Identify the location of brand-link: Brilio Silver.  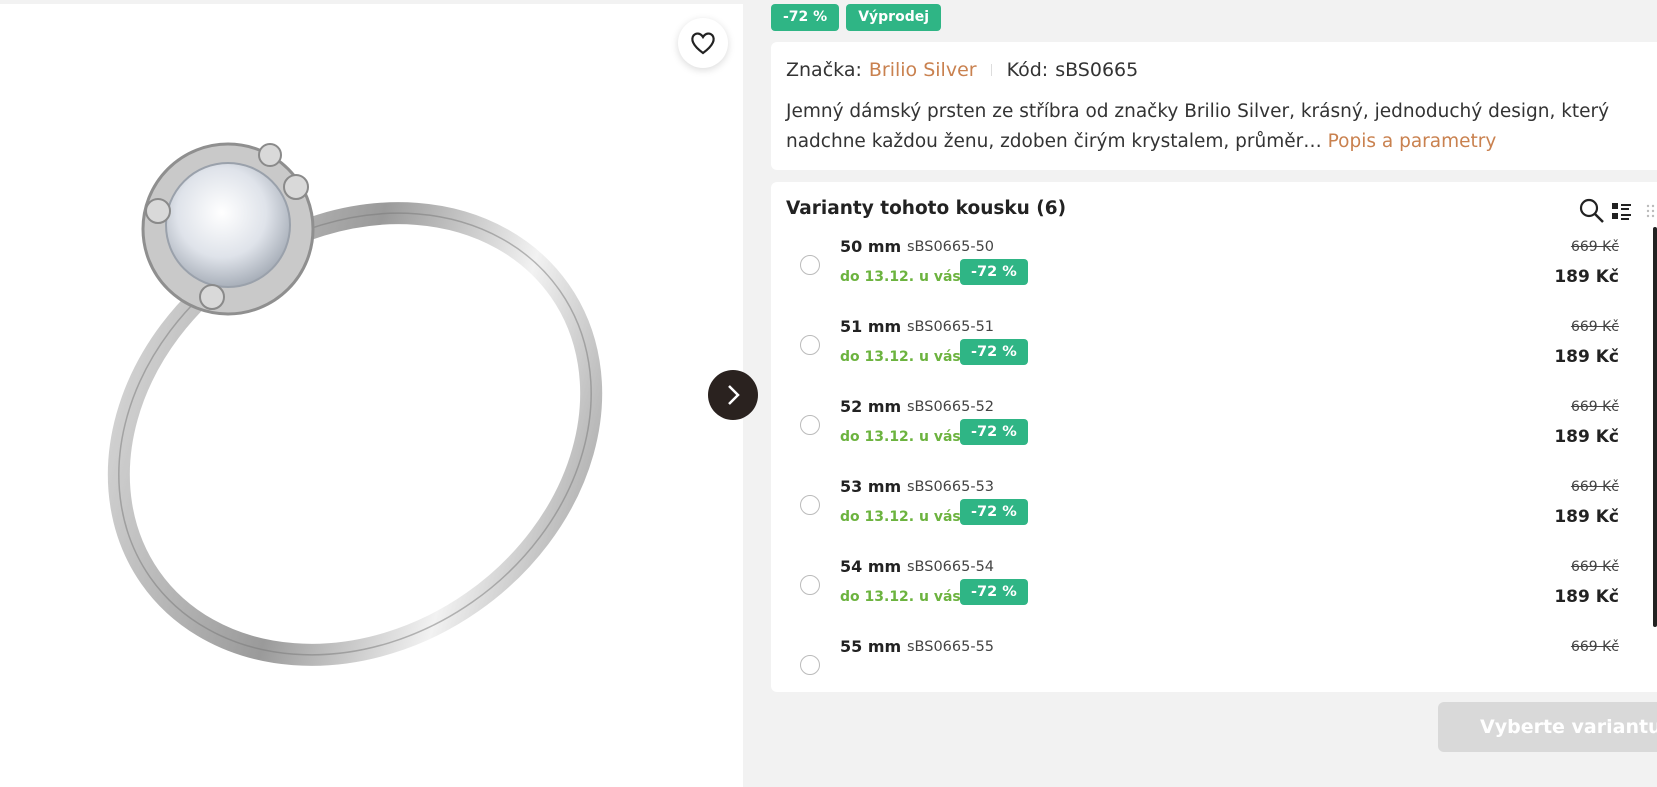
(923, 70).